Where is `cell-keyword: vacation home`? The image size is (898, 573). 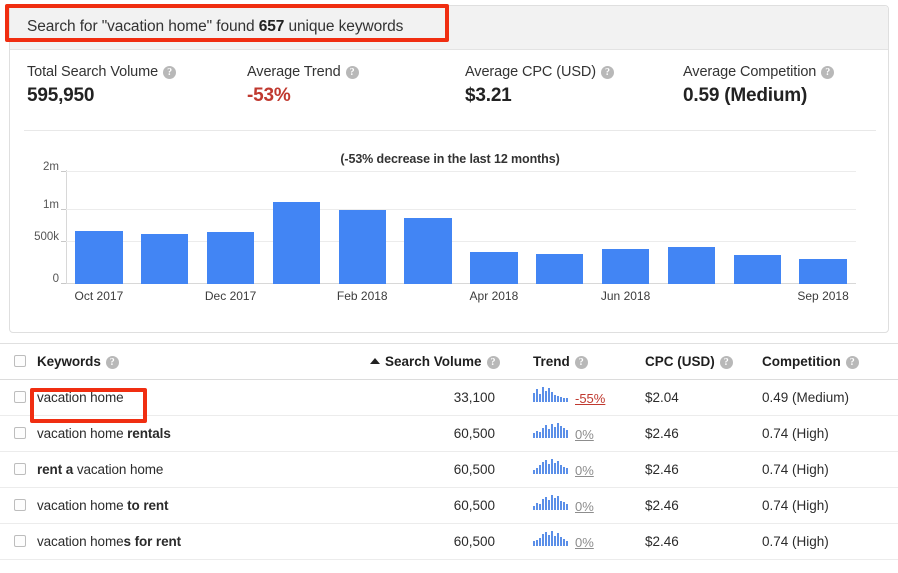
cell-keyword: vacation home is located at coordinates (80, 397).